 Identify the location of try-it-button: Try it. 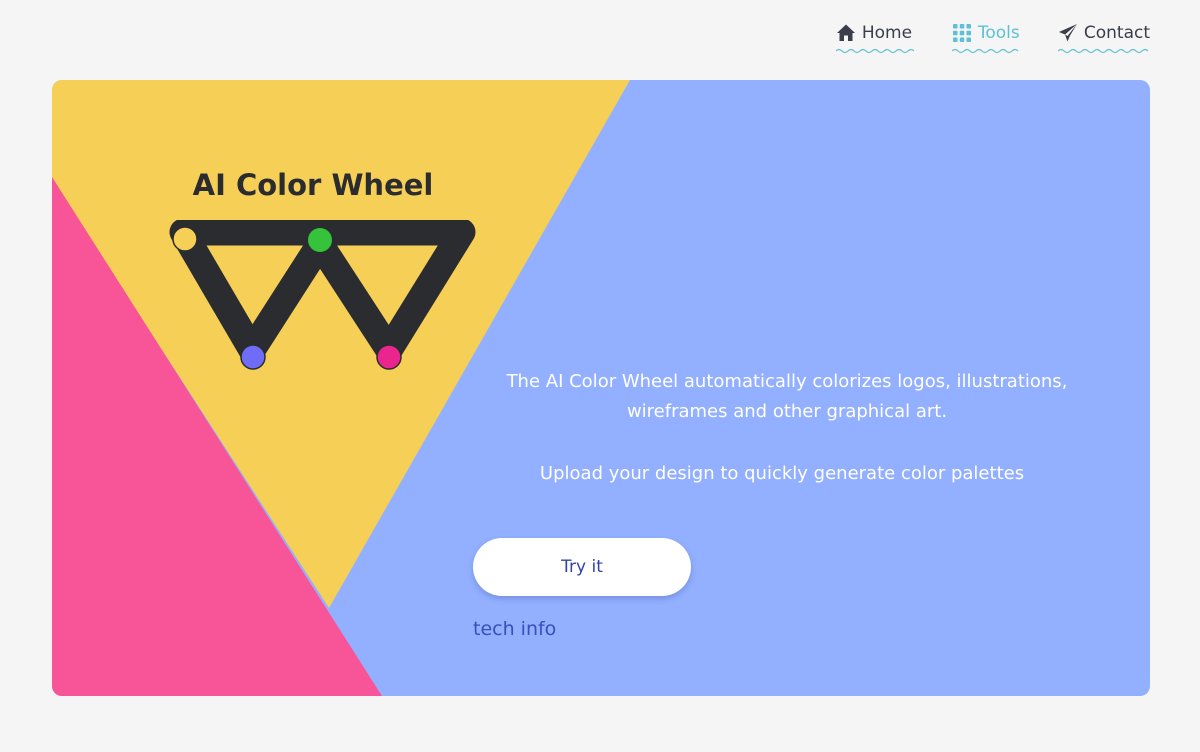
(582, 567).